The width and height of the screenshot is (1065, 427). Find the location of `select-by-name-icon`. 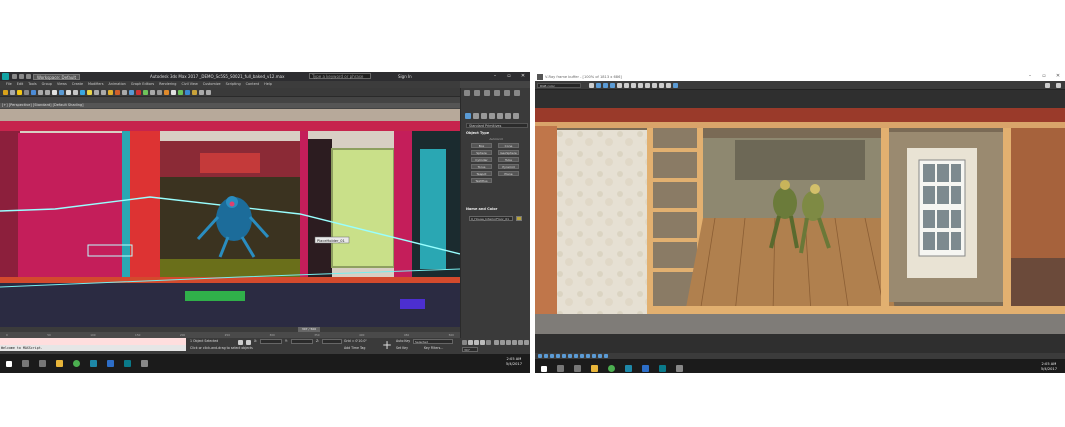

select-by-name-icon is located at coordinates (40, 92).